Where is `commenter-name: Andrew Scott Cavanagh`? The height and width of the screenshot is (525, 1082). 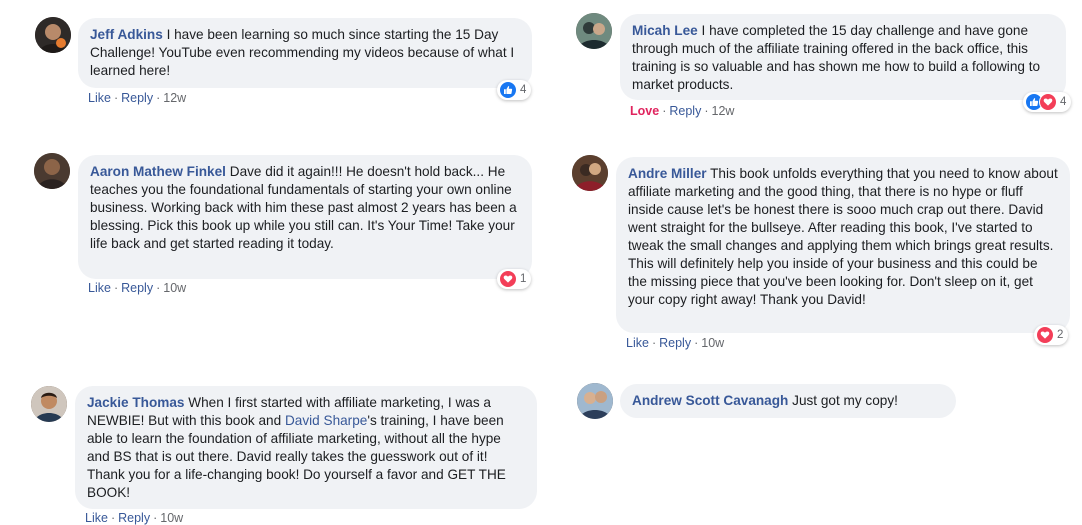 commenter-name: Andrew Scott Cavanagh is located at coordinates (710, 400).